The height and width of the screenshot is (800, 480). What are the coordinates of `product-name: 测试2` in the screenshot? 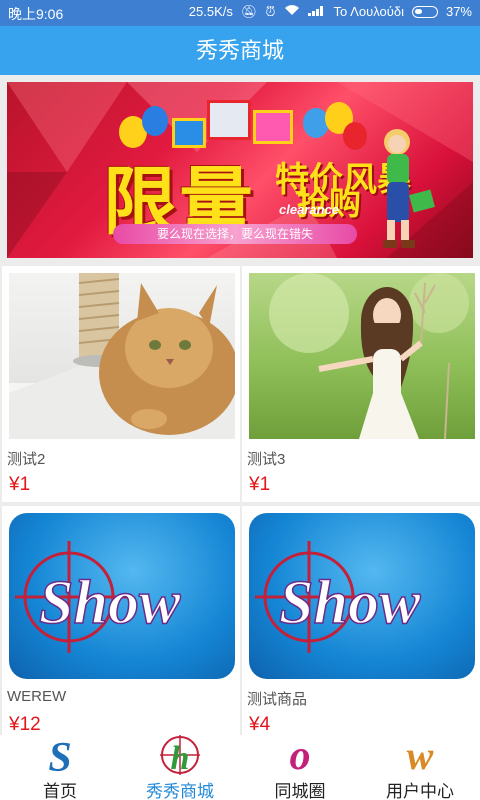 It's located at (26, 459).